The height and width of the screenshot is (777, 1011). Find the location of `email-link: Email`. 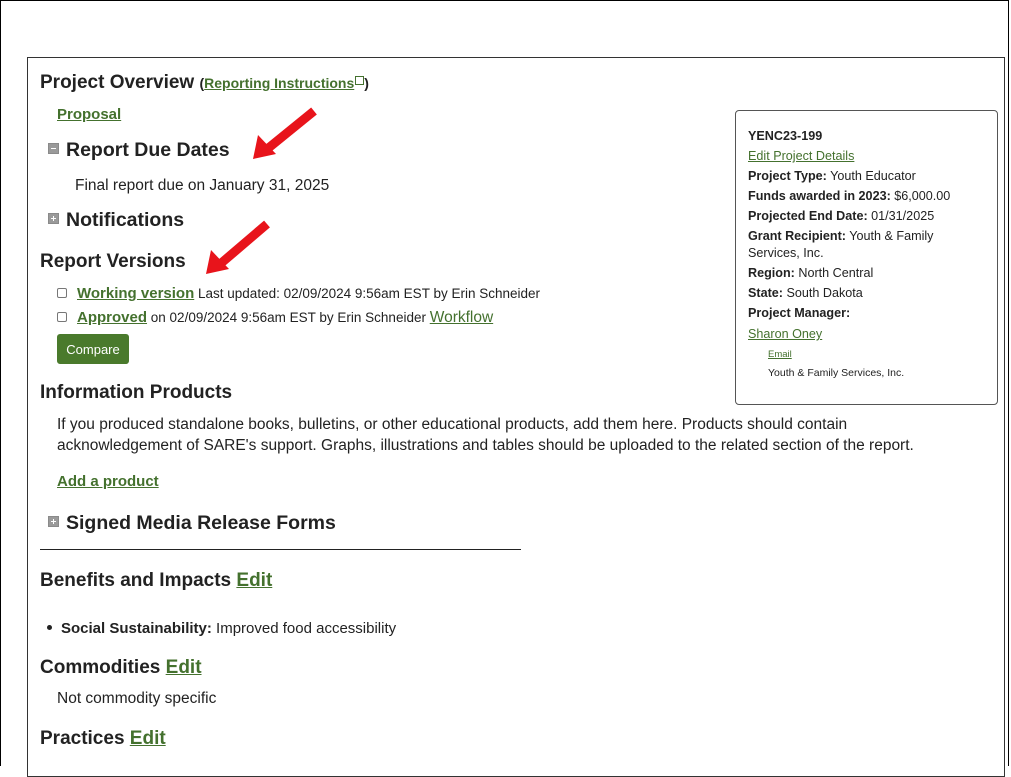

email-link: Email is located at coordinates (780, 354).